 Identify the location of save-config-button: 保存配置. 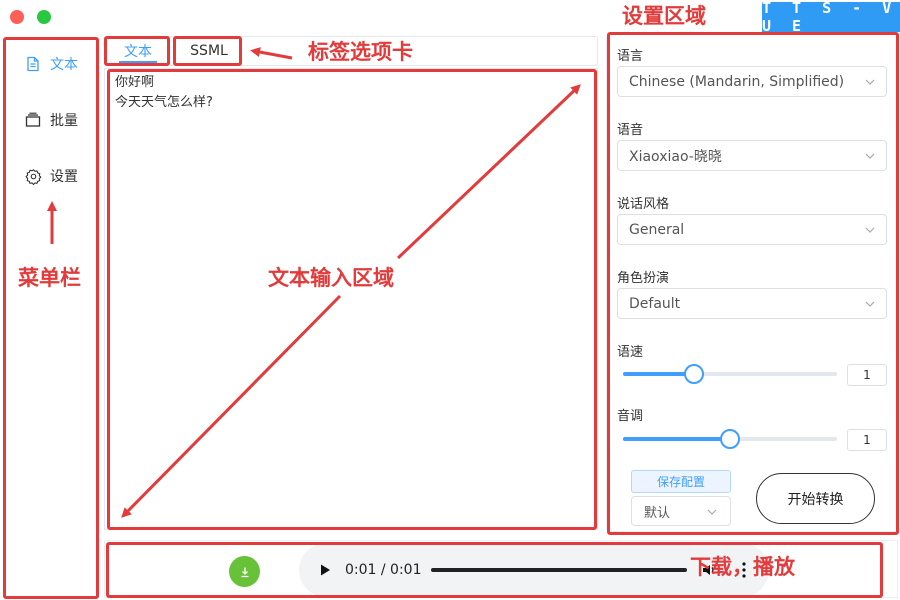
(681, 481).